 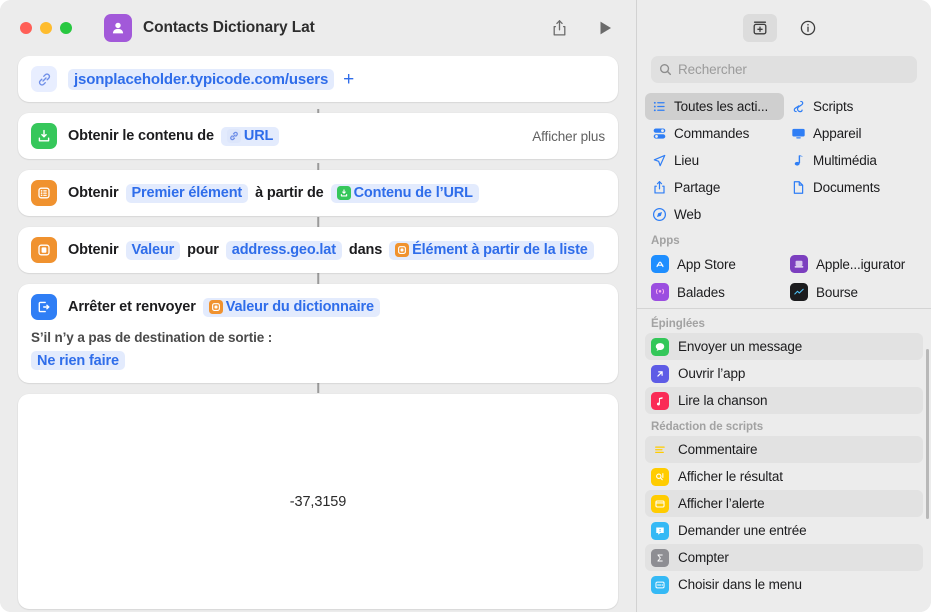 I want to click on list-item: Commentaire, so click(x=784, y=449).